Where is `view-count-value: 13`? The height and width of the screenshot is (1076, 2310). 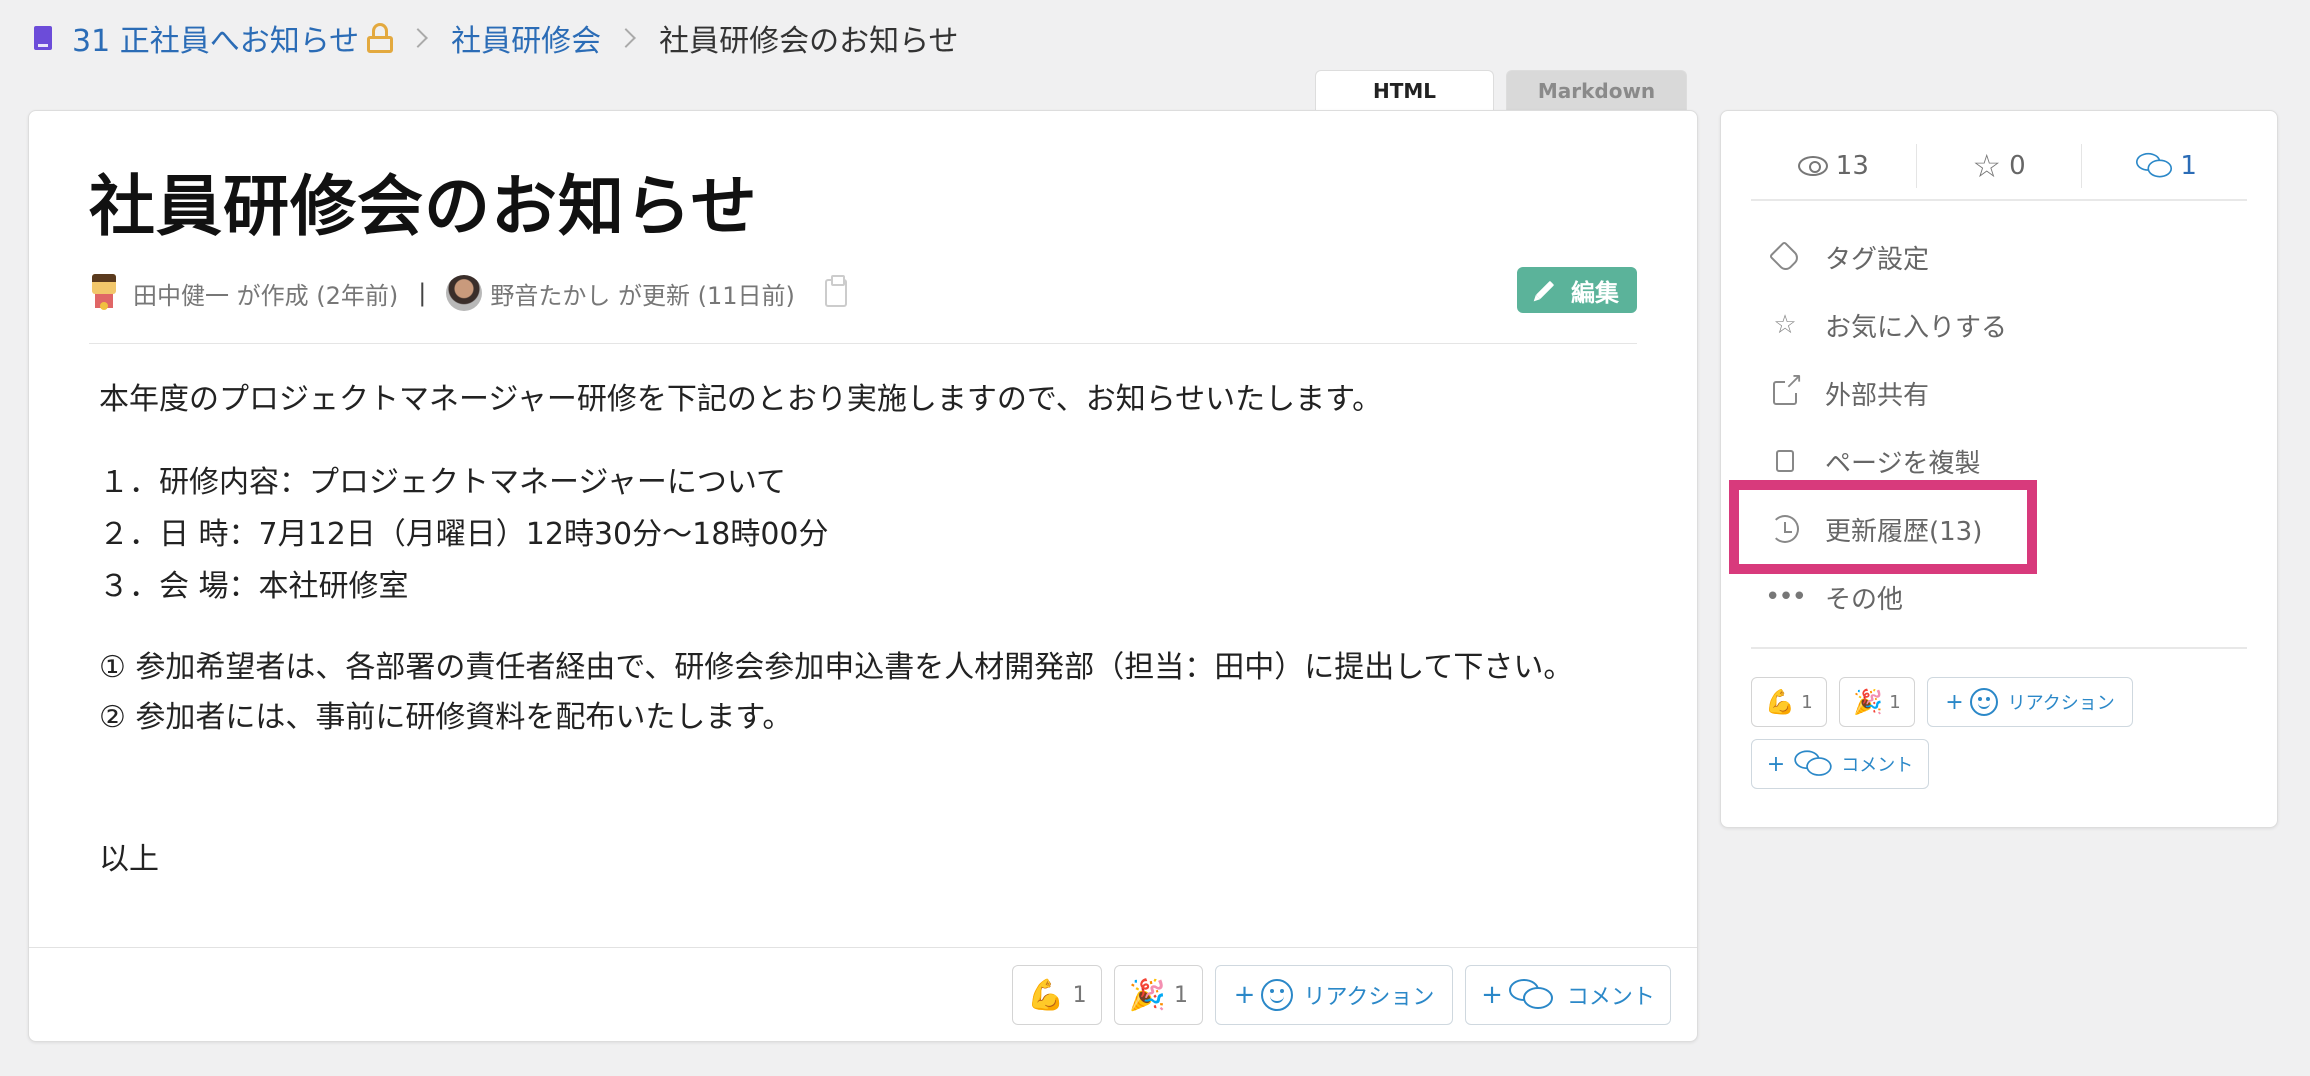
view-count-value: 13 is located at coordinates (1852, 166).